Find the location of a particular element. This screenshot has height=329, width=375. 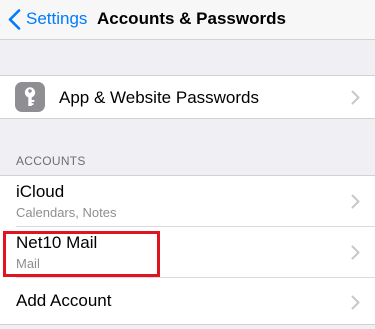

account-subtitle: Calendars, Notes is located at coordinates (66, 212).